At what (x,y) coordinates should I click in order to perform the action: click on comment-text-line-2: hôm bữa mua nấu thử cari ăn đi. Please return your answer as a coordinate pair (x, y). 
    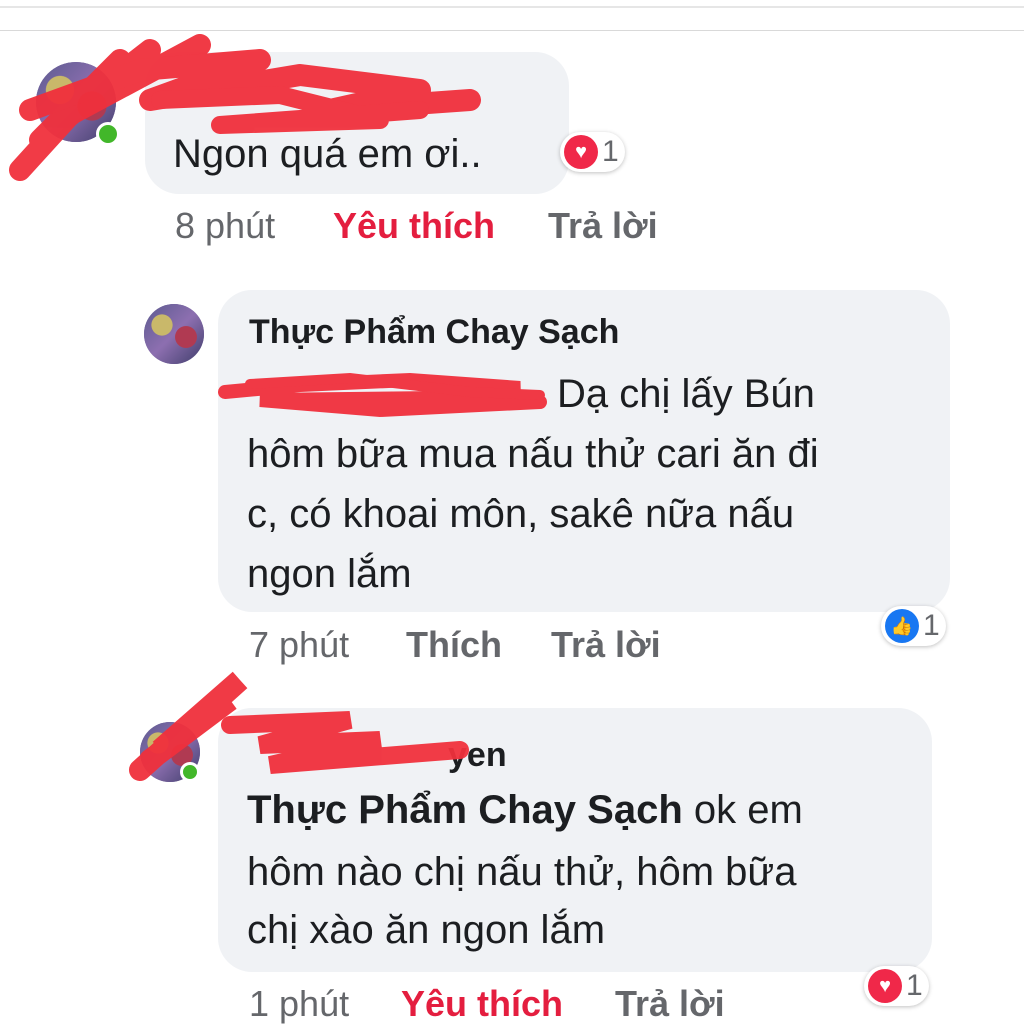
    Looking at the image, I should click on (533, 454).